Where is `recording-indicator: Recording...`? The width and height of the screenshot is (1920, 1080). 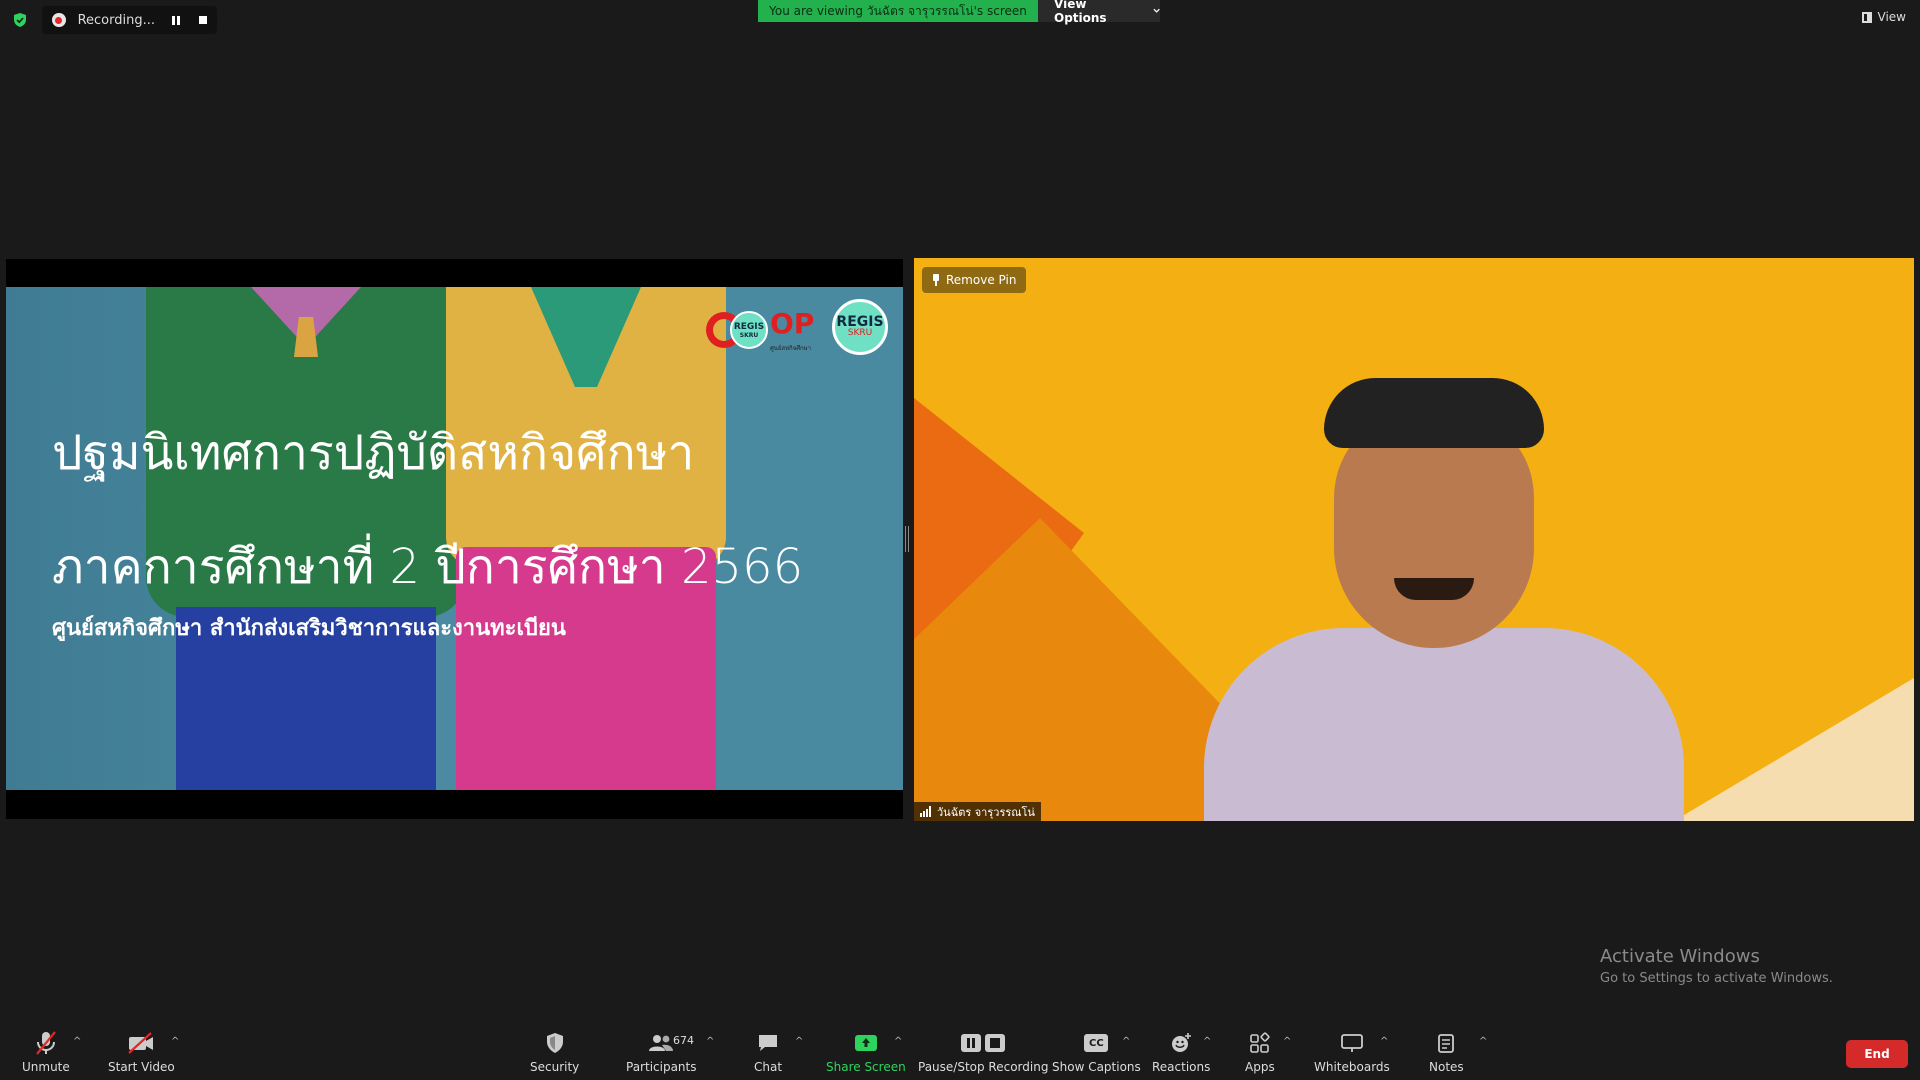
recording-indicator: Recording... is located at coordinates (129, 20).